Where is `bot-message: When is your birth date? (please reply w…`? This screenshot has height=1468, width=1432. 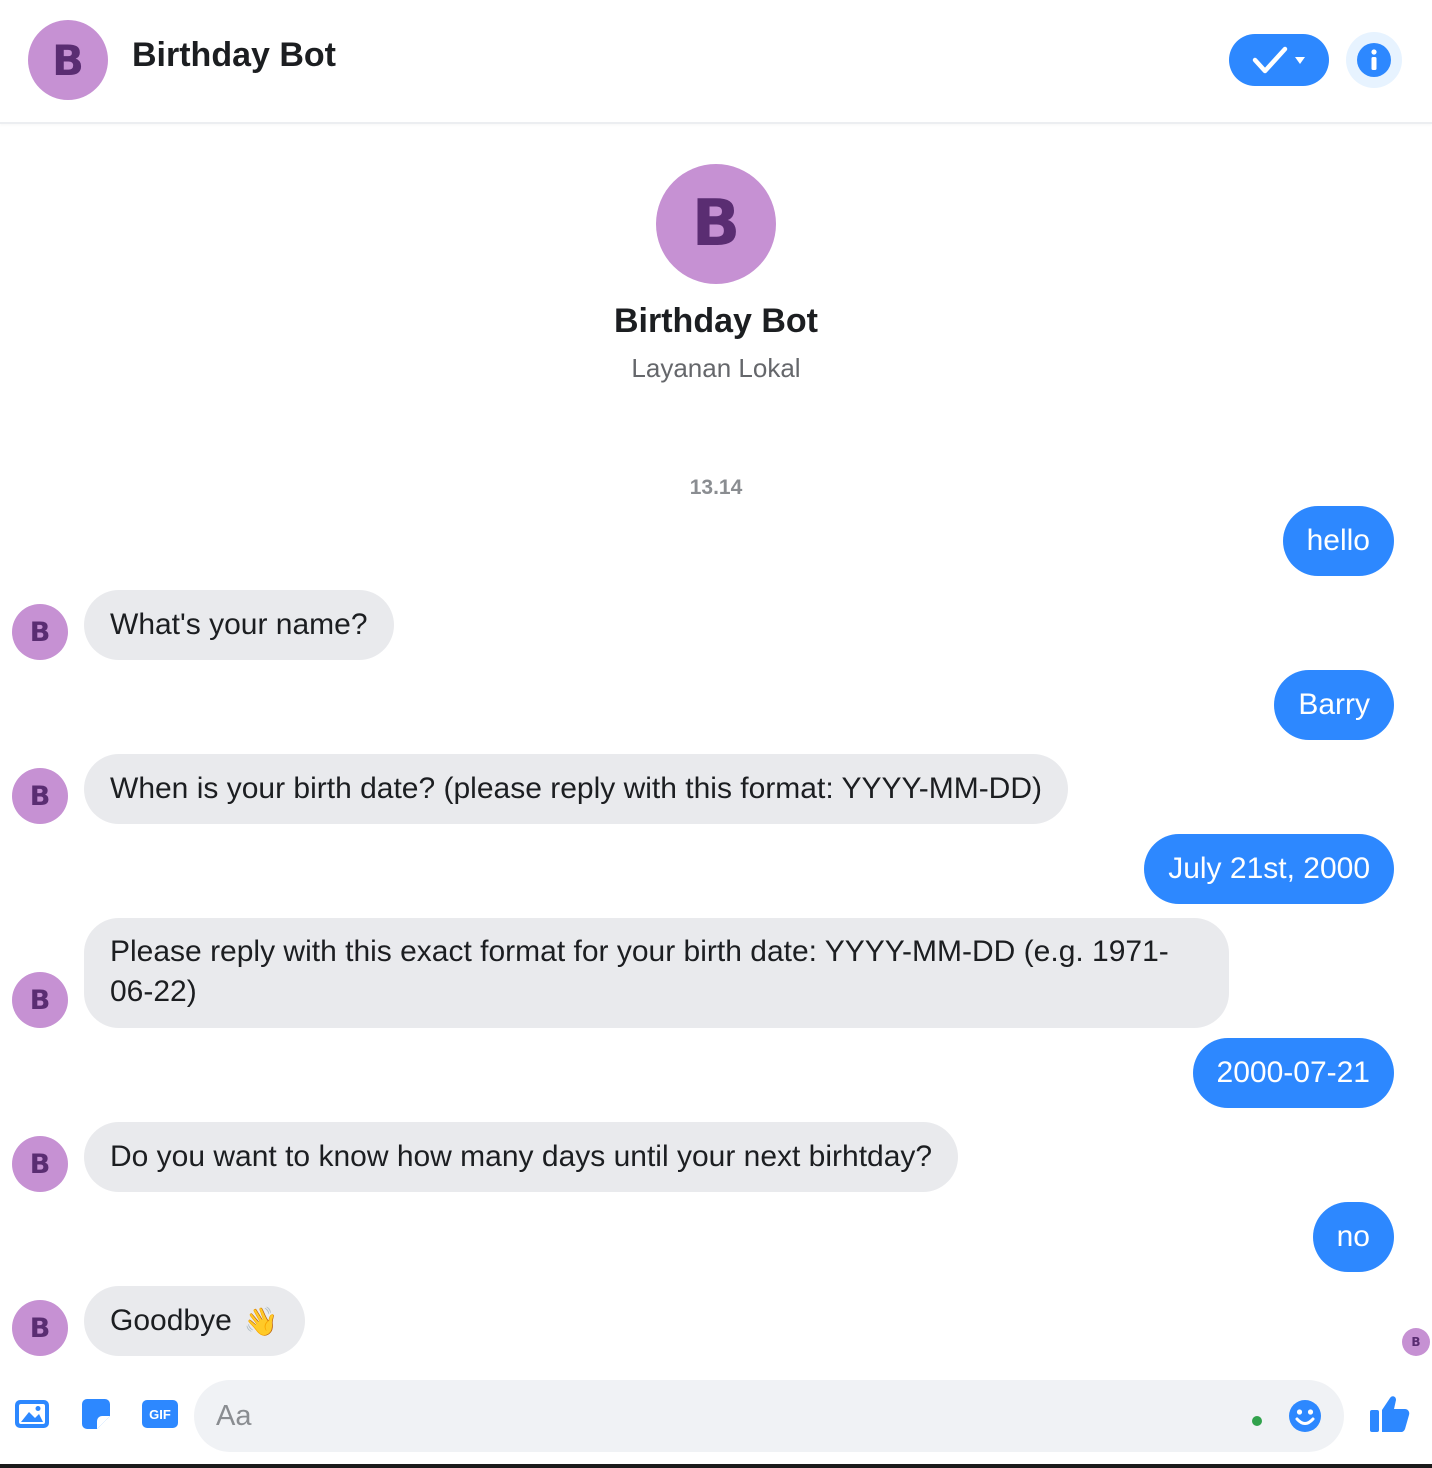
bot-message: When is your birth date? (please reply w… is located at coordinates (576, 789).